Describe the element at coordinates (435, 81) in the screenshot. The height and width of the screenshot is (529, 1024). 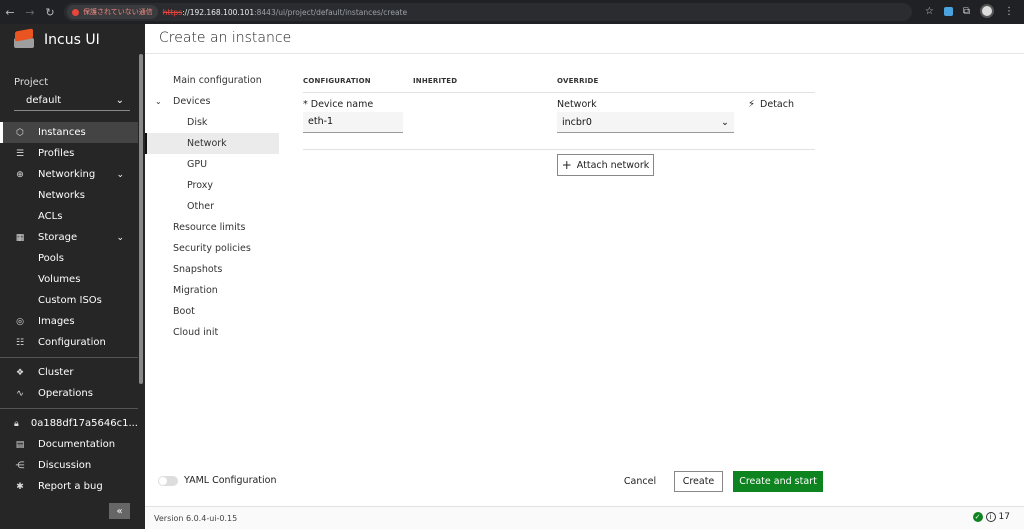
I see `column-header-inherited: INHERITED` at that location.